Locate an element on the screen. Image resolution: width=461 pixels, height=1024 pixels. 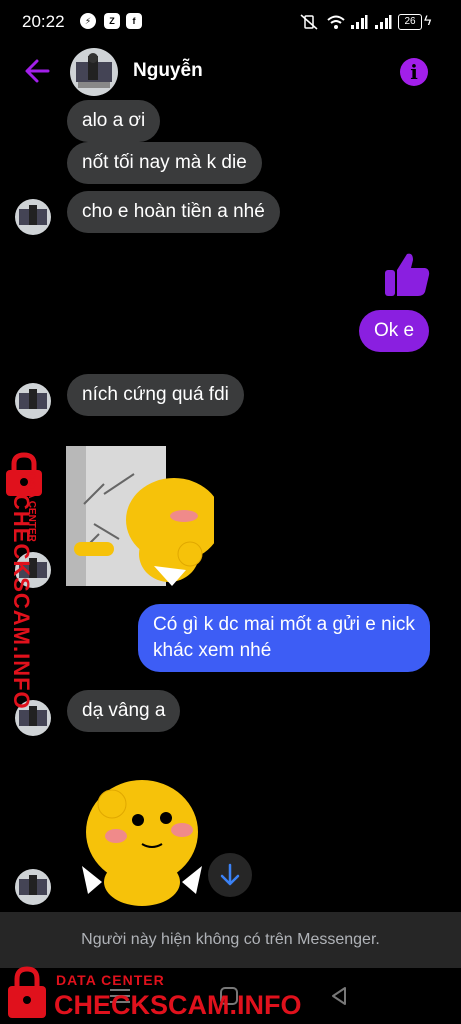
message-bubble: cho e hoàn tiền a nhé is located at coordinates (173, 212).